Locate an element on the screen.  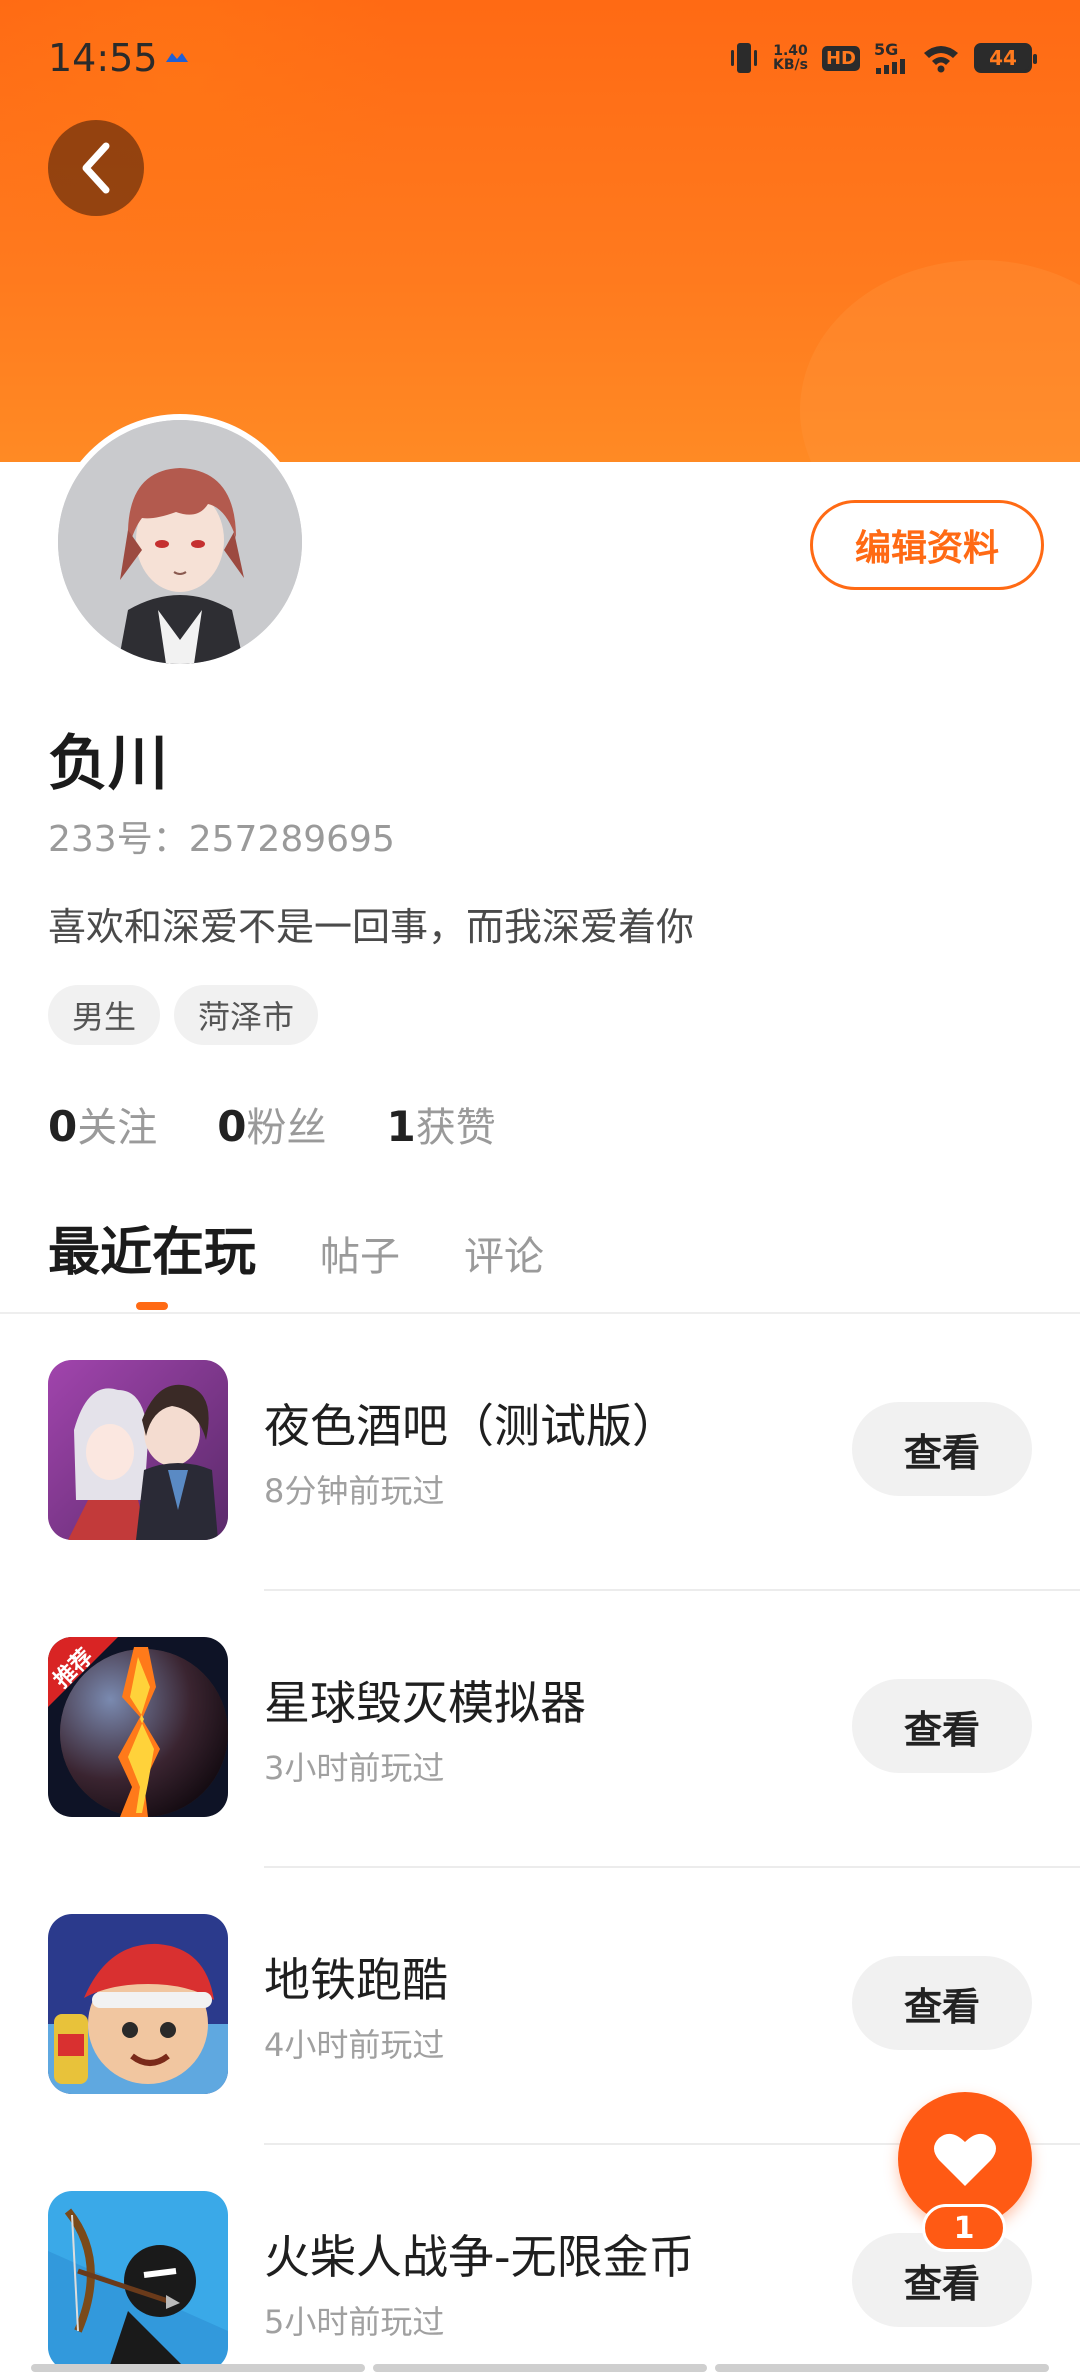
game-title: 火柴人战争-无限金币 is located at coordinates (479, 2257).